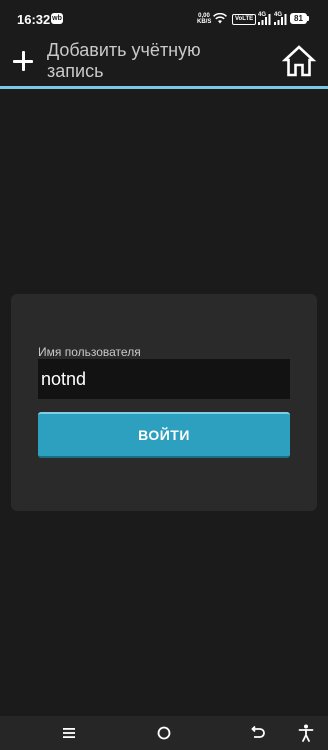 This screenshot has height=750, width=328. Describe the element at coordinates (57, 18) in the screenshot. I see `app-notification-icon: wb` at that location.